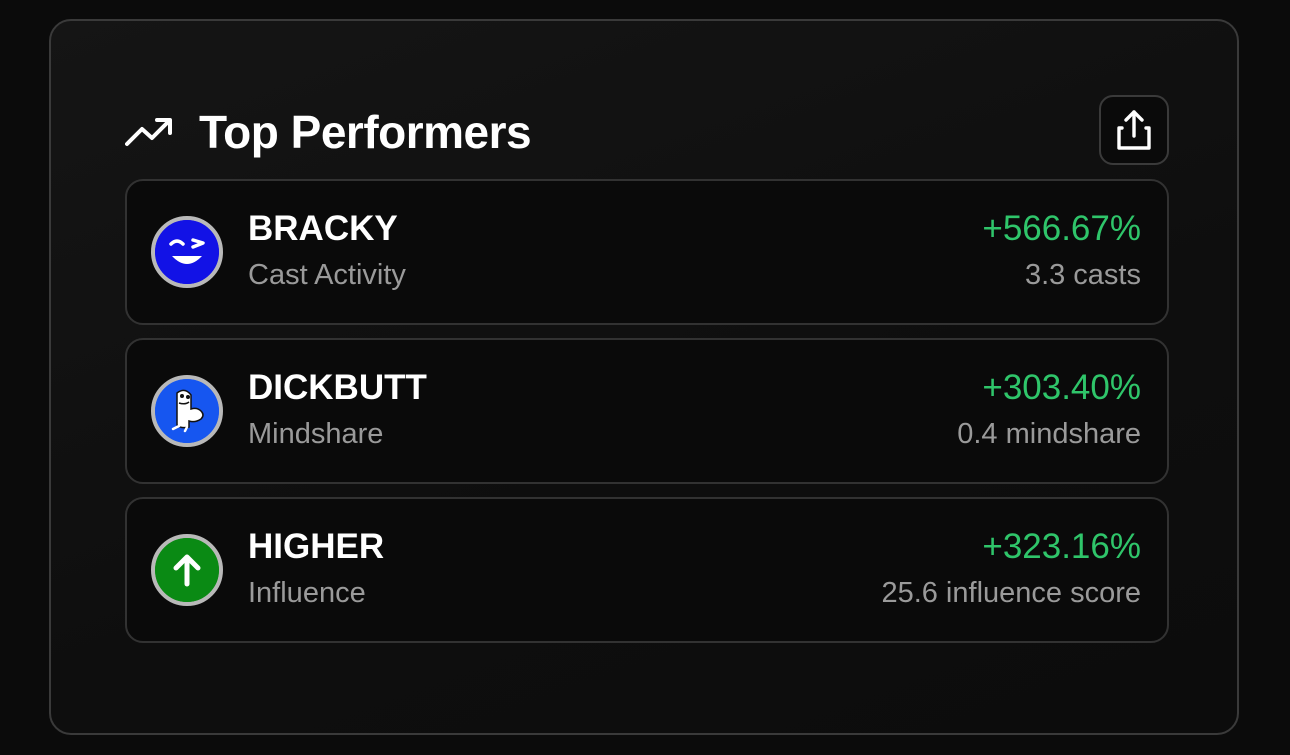  I want to click on cartoon-character-icon, so click(187, 411).